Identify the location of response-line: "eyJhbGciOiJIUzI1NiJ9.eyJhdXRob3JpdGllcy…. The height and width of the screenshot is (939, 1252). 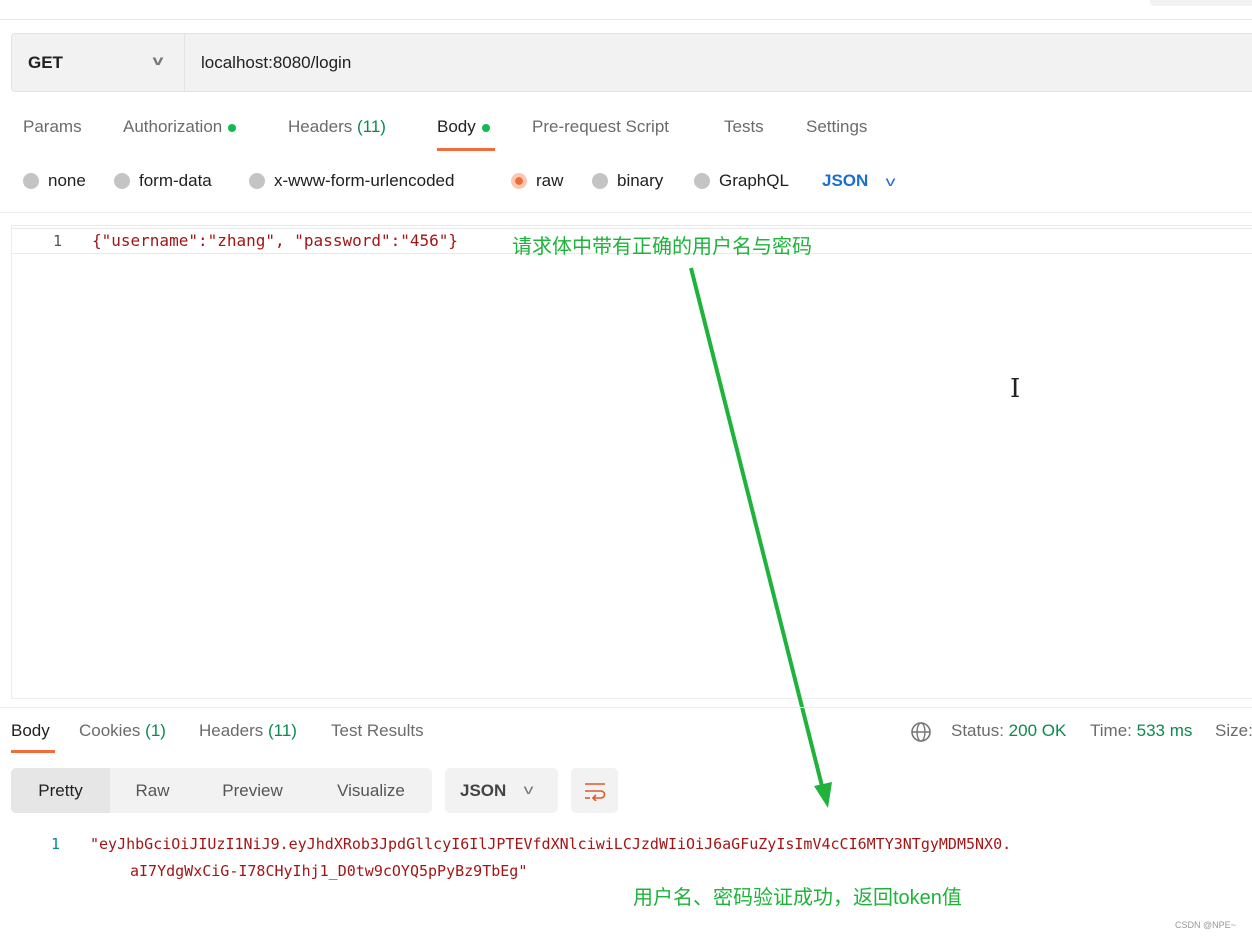
(551, 844).